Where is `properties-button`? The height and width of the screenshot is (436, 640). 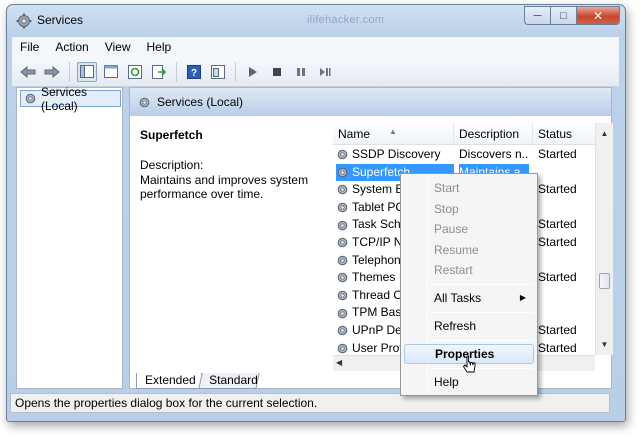
properties-button is located at coordinates (218, 72).